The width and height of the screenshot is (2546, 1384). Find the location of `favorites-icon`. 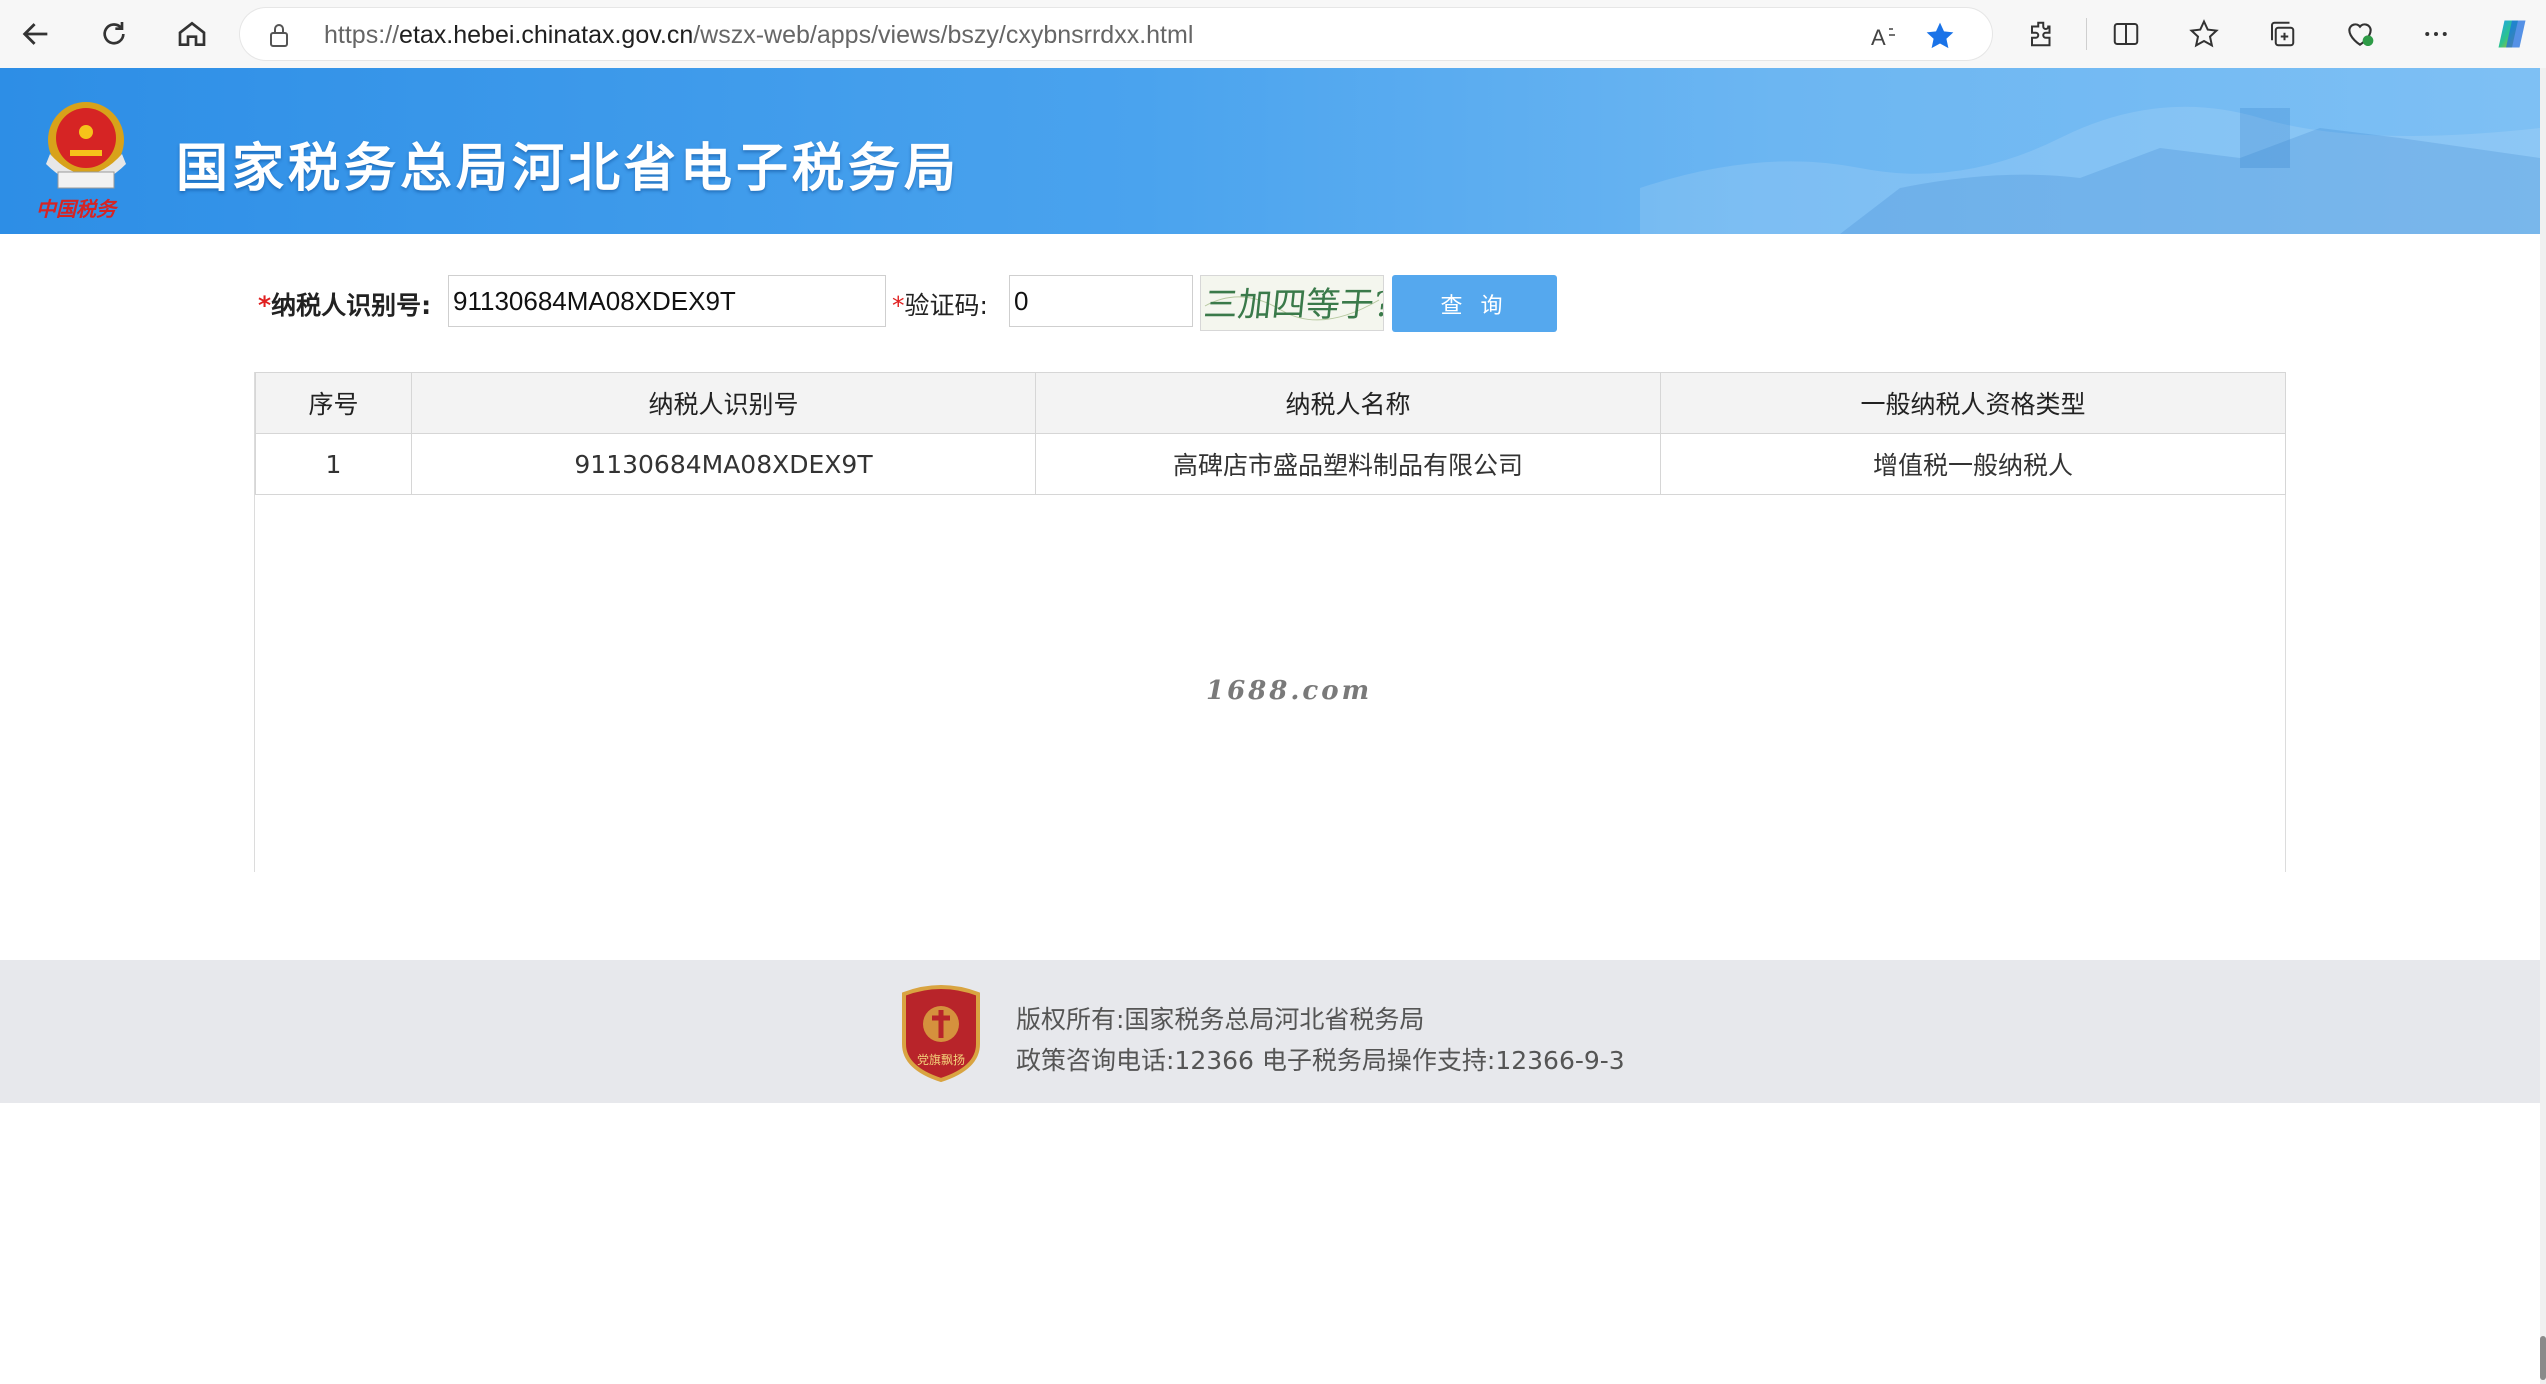

favorites-icon is located at coordinates (2204, 34).